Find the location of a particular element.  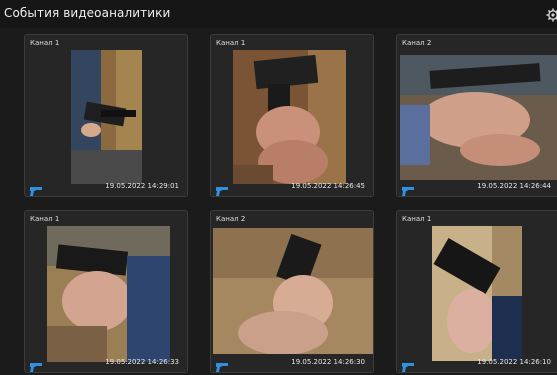

event-timestamp: 19.05.2022 14:26:33 is located at coordinates (142, 362).